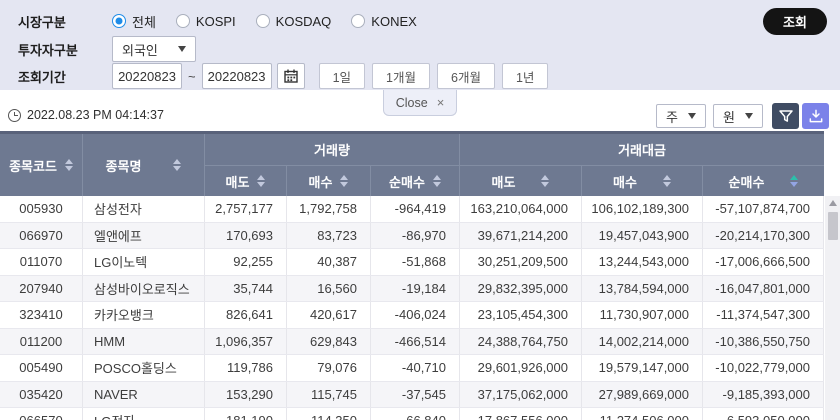 The width and height of the screenshot is (840, 420). What do you see at coordinates (140, 50) in the screenshot?
I see `investor-select-value: 외국인` at bounding box center [140, 50].